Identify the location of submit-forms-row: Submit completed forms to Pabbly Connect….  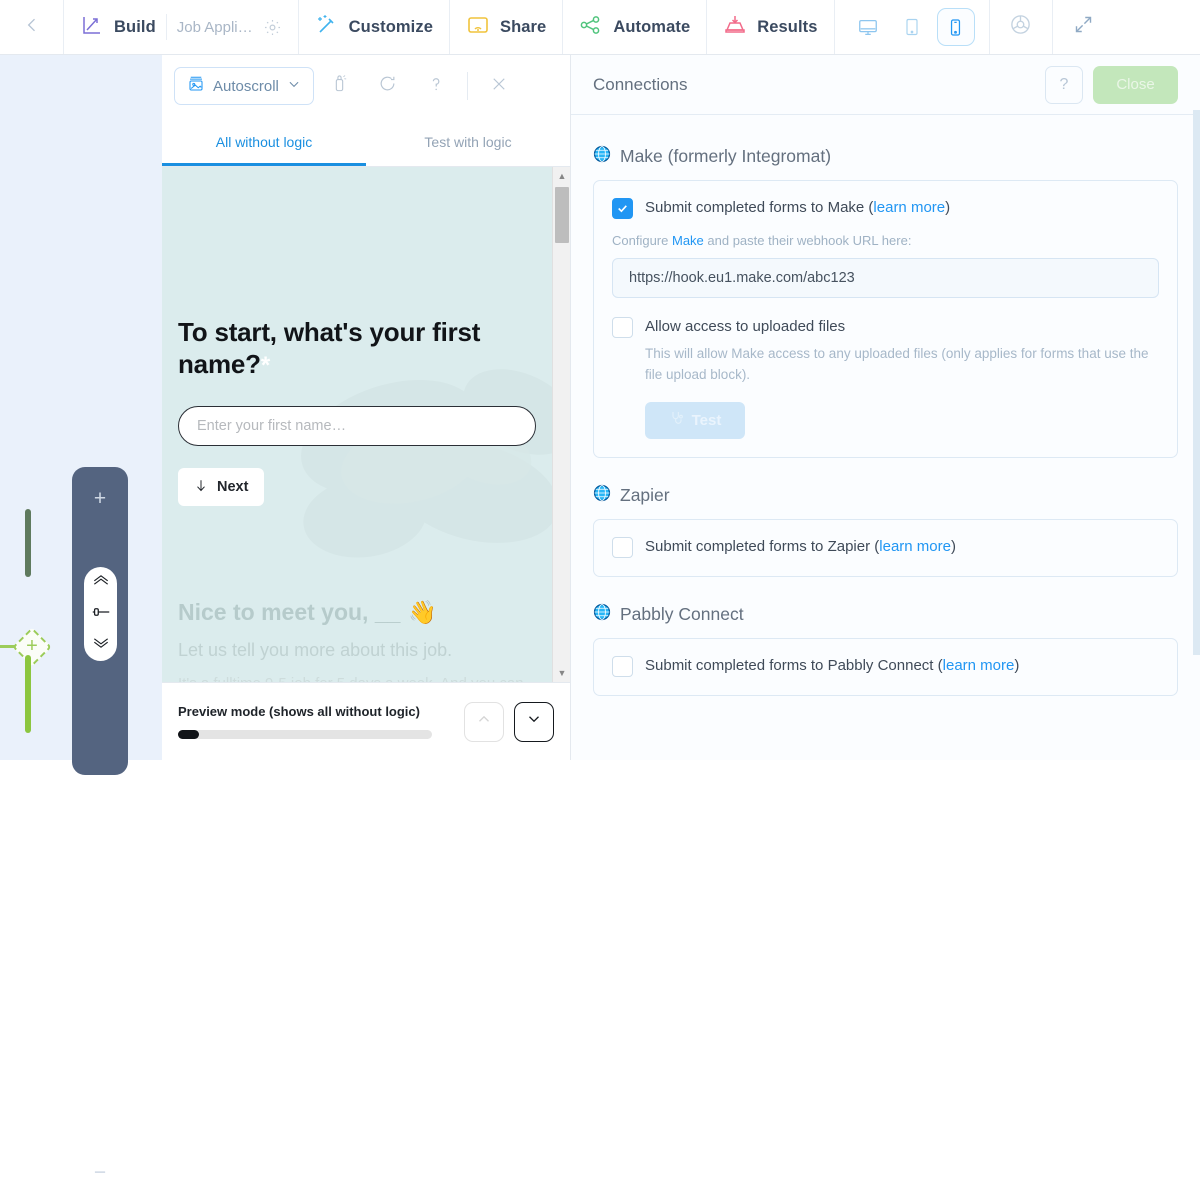
(885, 666).